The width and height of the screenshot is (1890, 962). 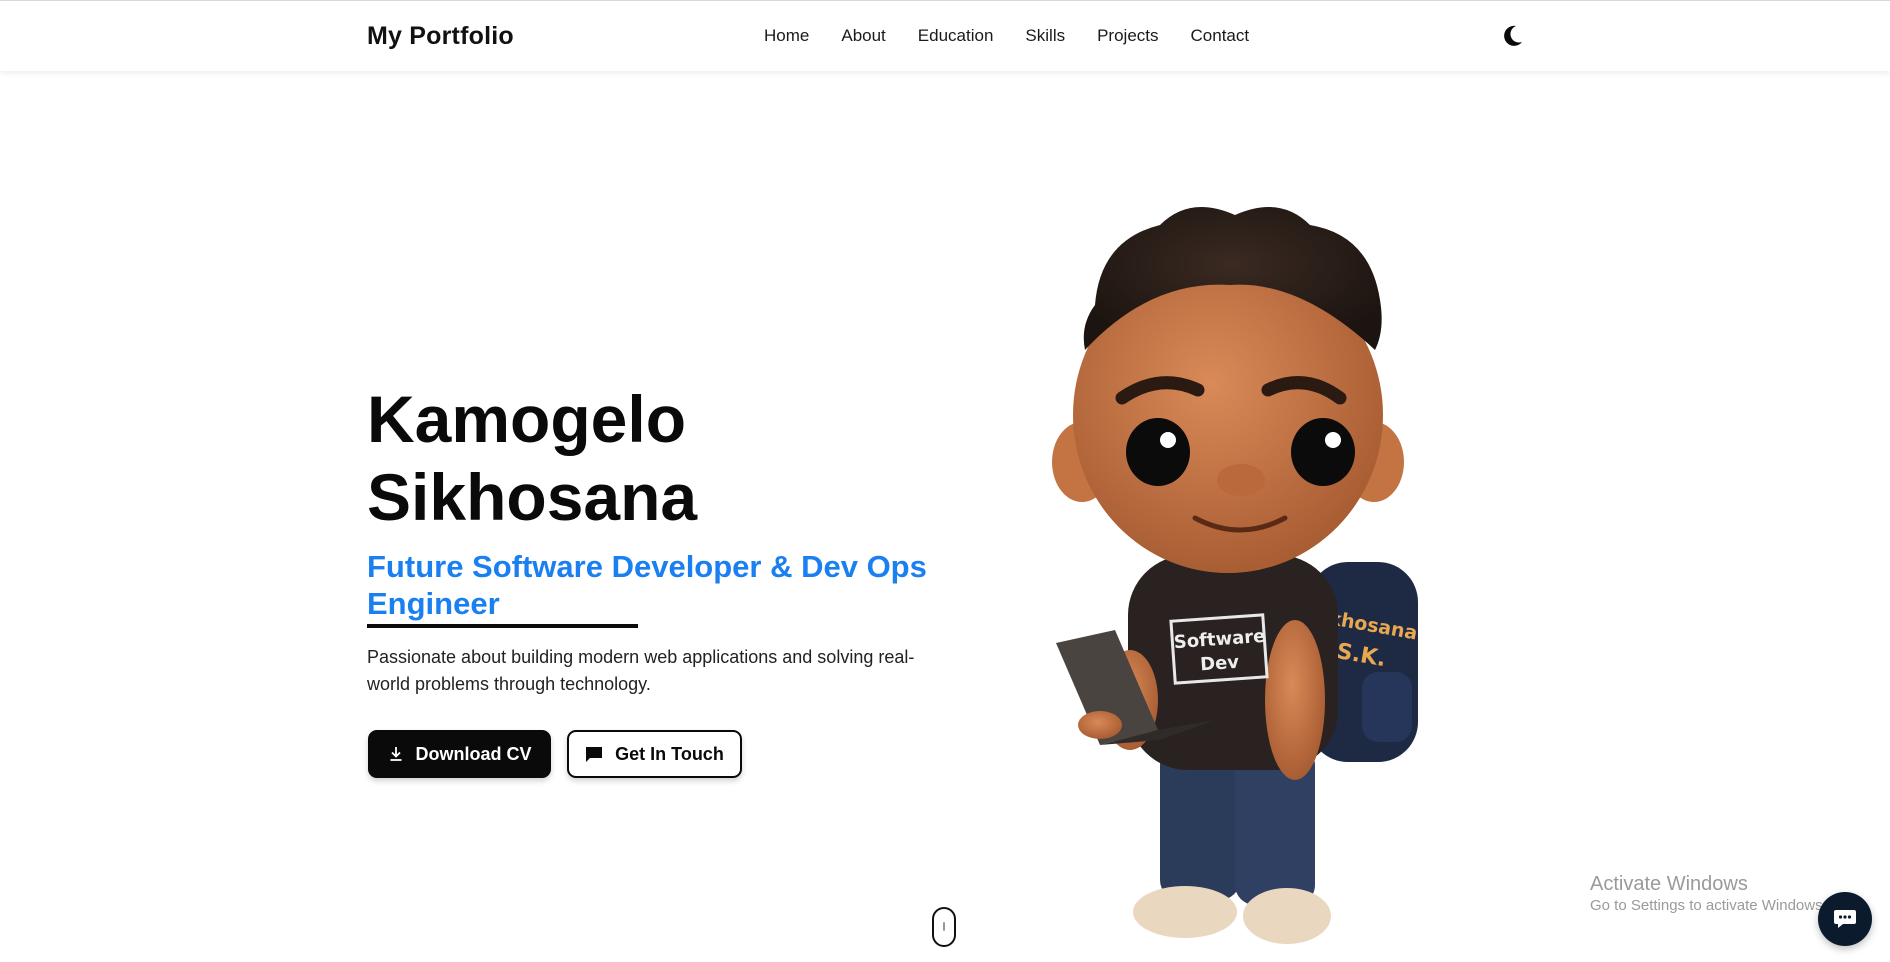 What do you see at coordinates (502, 626) in the screenshot?
I see `role-underline` at bounding box center [502, 626].